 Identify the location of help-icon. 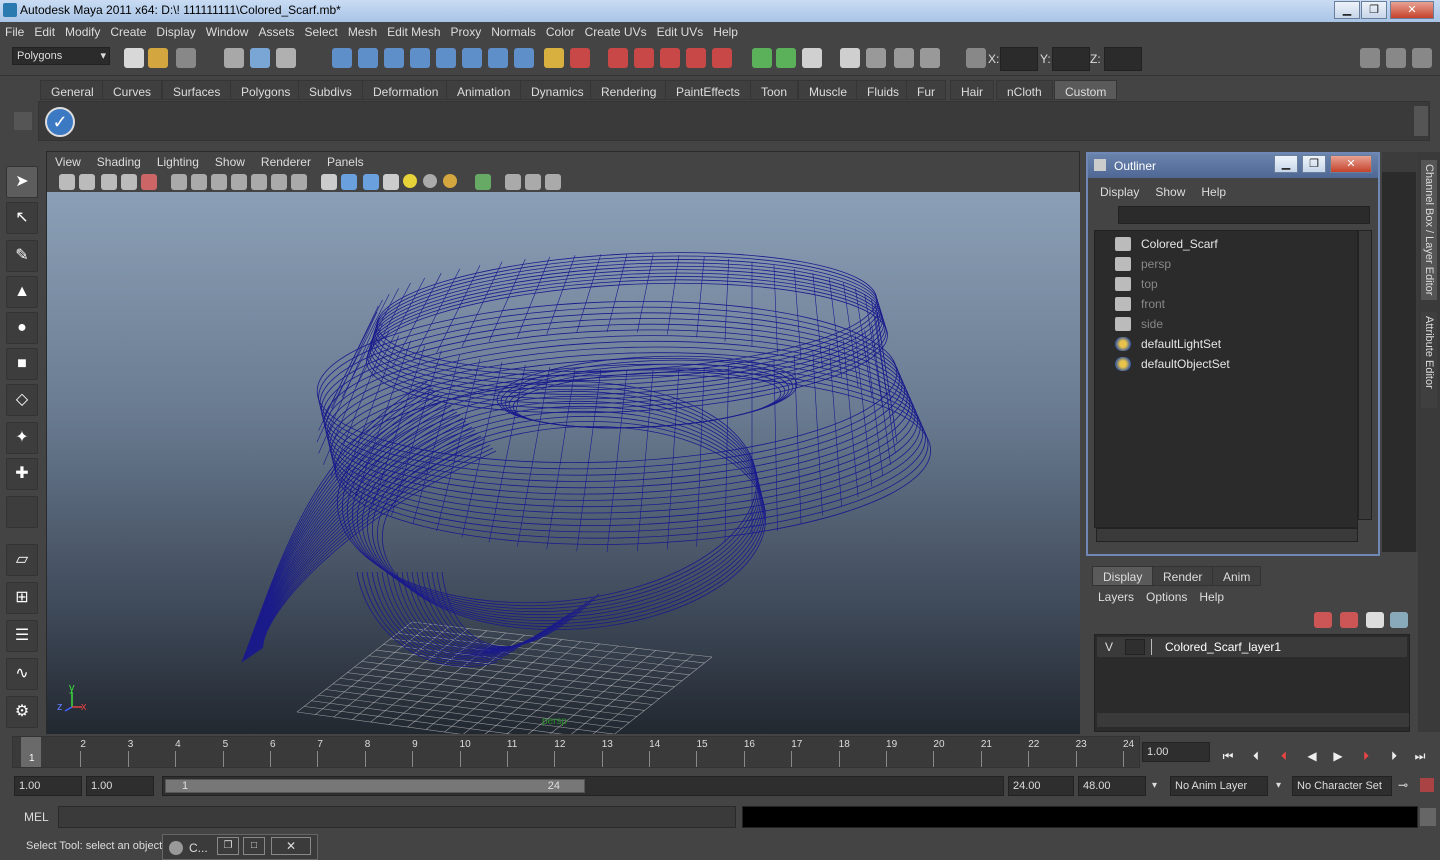
(524, 58).